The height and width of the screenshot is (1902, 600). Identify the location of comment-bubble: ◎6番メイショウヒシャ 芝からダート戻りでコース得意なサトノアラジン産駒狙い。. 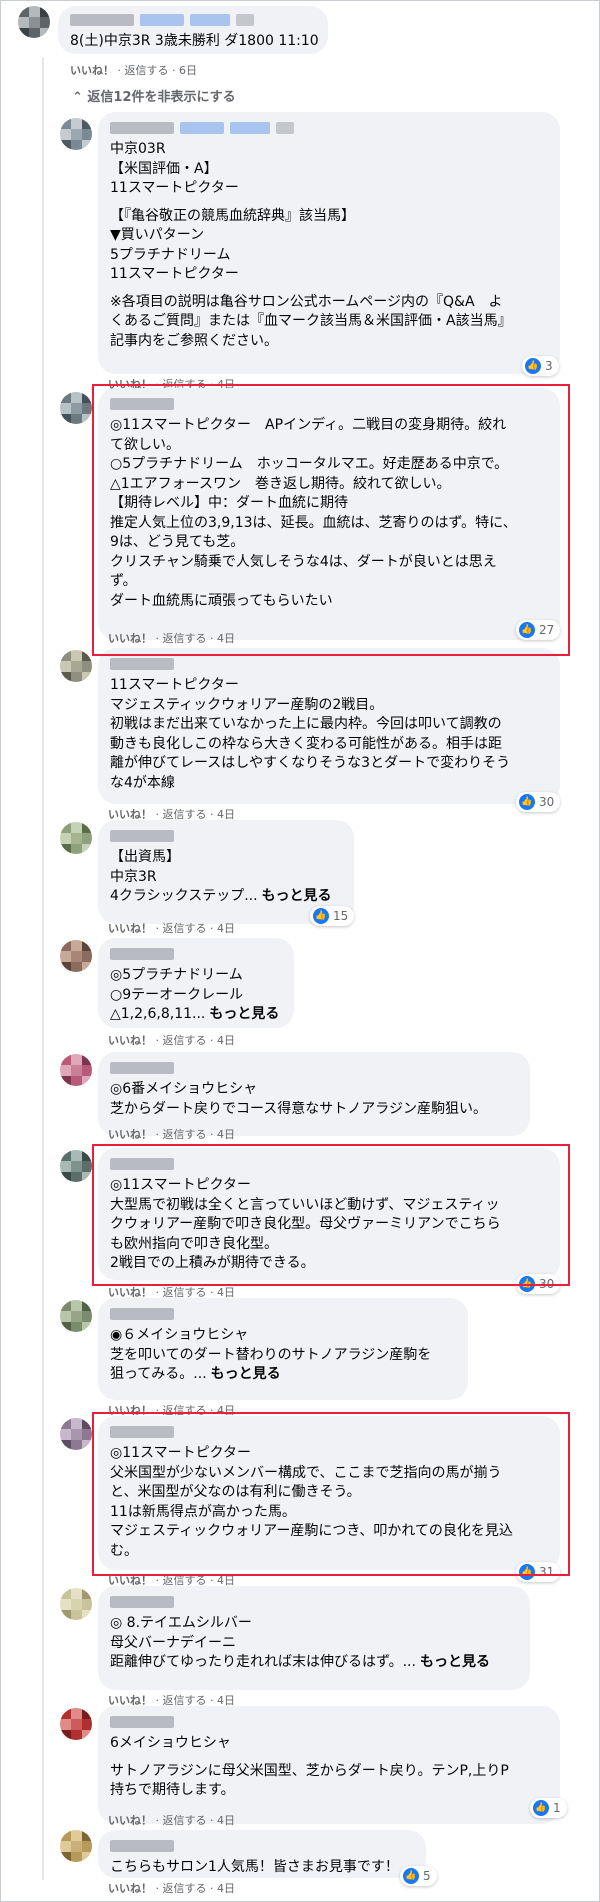
(314, 1094).